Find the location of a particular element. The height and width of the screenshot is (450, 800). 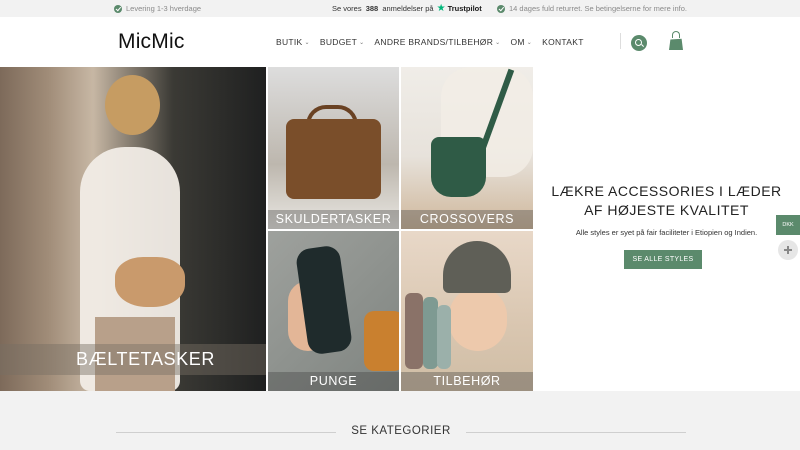

reviews-suffix: anmeldelser på is located at coordinates (408, 8).